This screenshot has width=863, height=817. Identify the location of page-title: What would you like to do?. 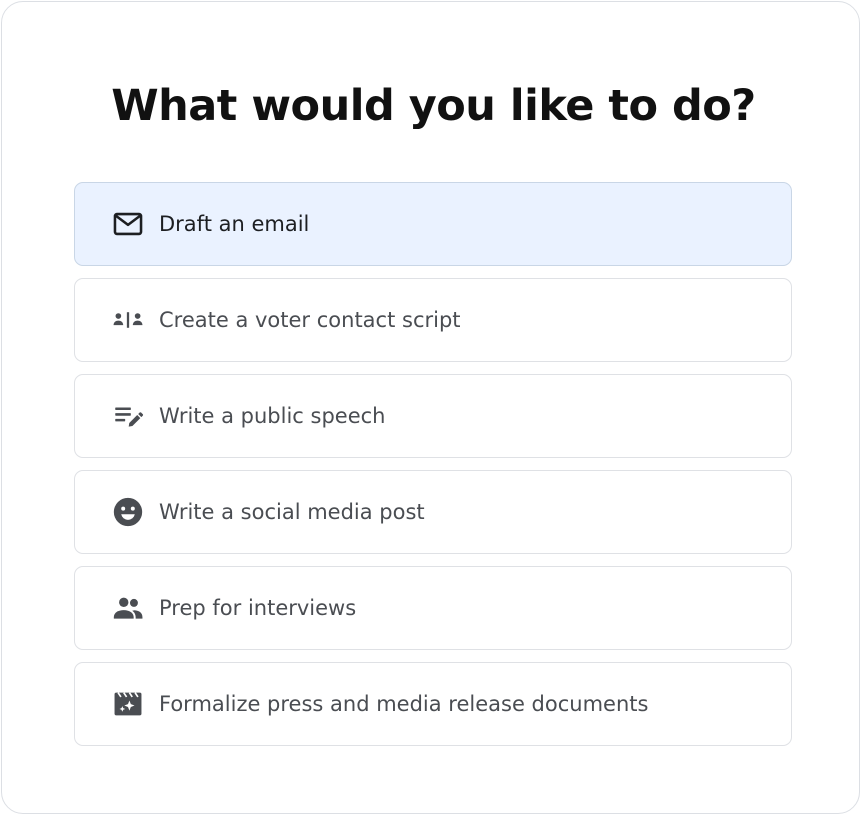
(433, 106).